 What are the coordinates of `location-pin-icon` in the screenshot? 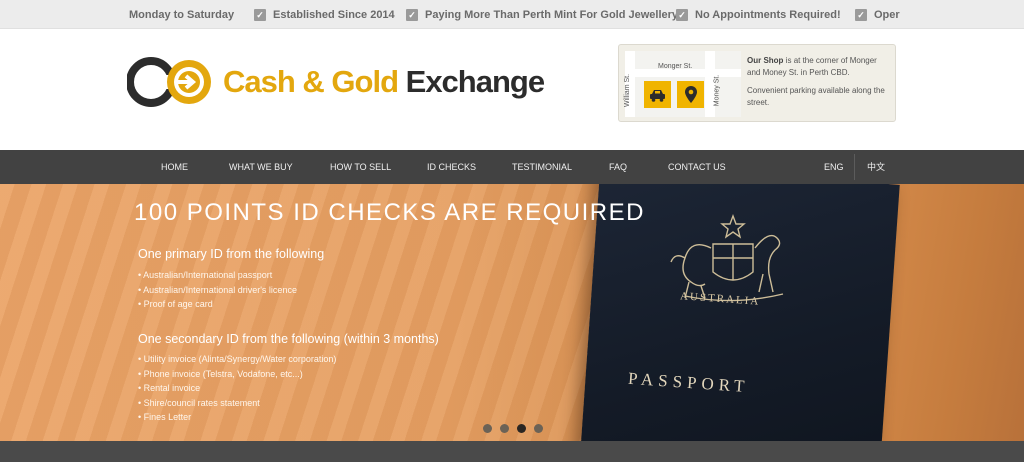 It's located at (690, 94).